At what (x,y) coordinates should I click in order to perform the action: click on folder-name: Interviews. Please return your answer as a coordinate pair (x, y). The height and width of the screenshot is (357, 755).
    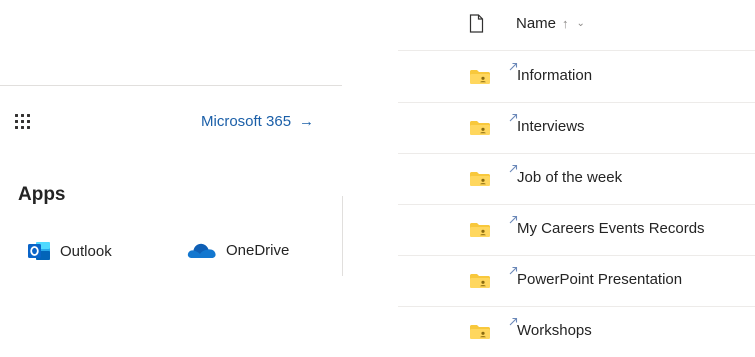
    Looking at the image, I should click on (551, 126).